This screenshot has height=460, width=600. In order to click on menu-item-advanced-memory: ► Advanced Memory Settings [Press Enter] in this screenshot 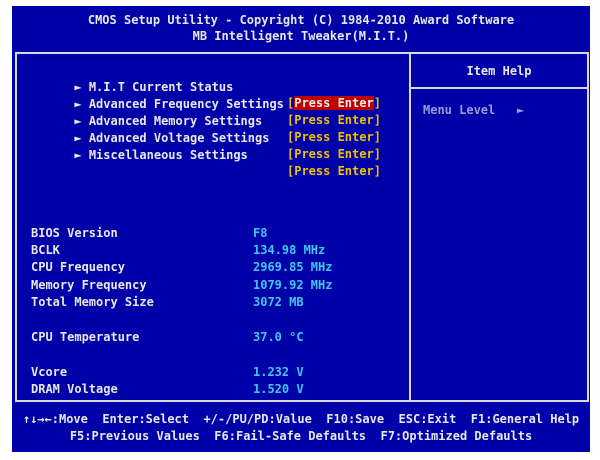, I will do `click(206, 120)`.